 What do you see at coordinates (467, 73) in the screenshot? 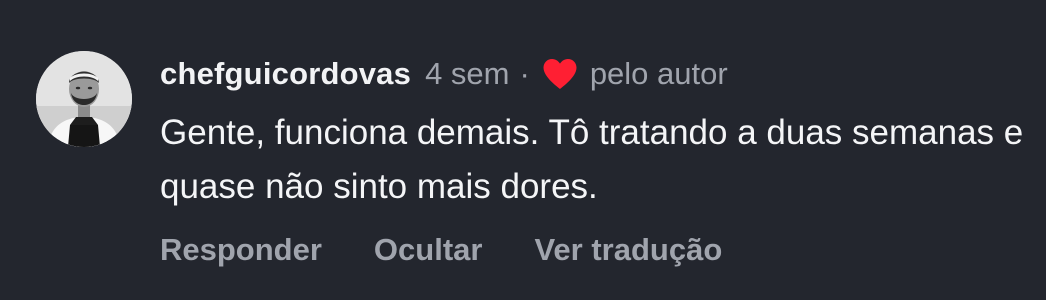
I see `comment-time: 4 sem` at bounding box center [467, 73].